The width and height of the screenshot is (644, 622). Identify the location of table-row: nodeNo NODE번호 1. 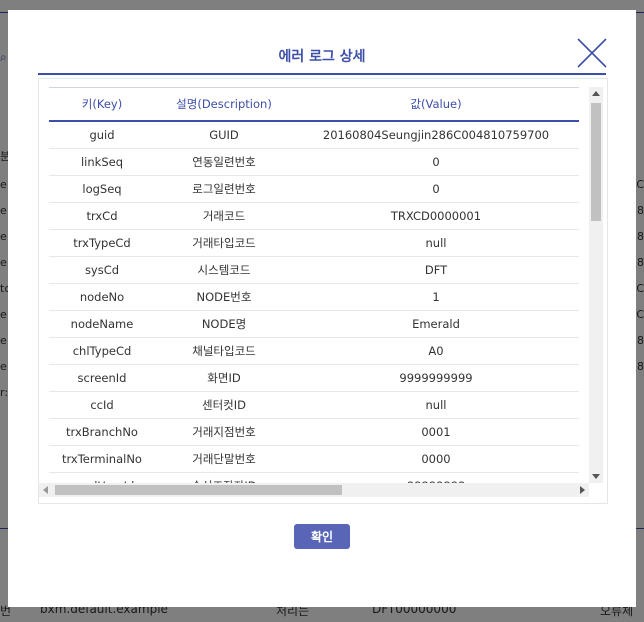
(314, 297).